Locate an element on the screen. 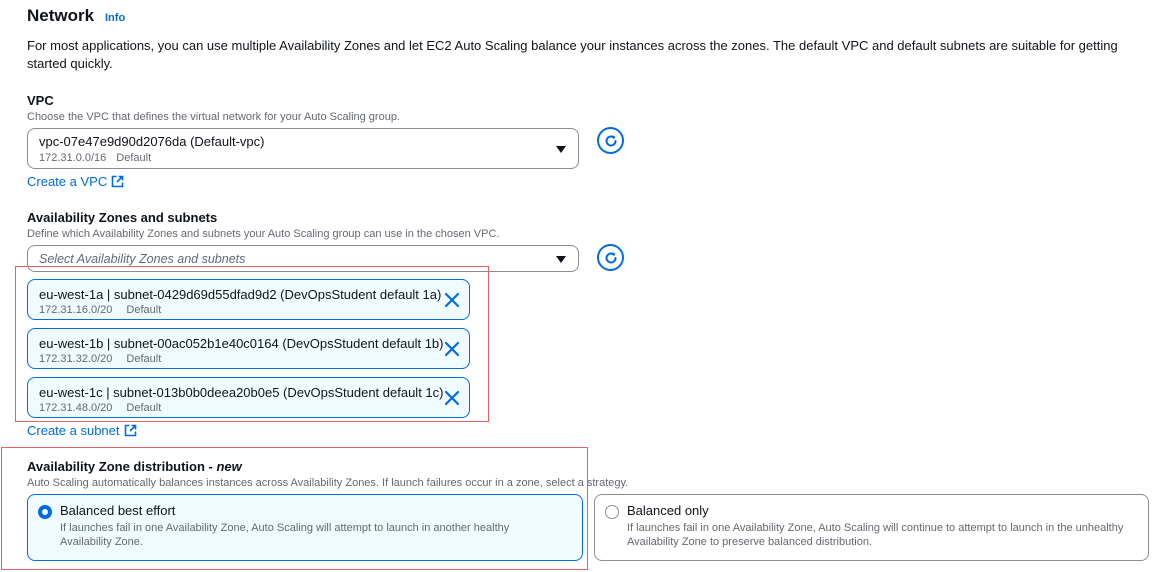 The height and width of the screenshot is (572, 1157). subnet-token-meta: 172.31.32.0/20 Default is located at coordinates (100, 359).